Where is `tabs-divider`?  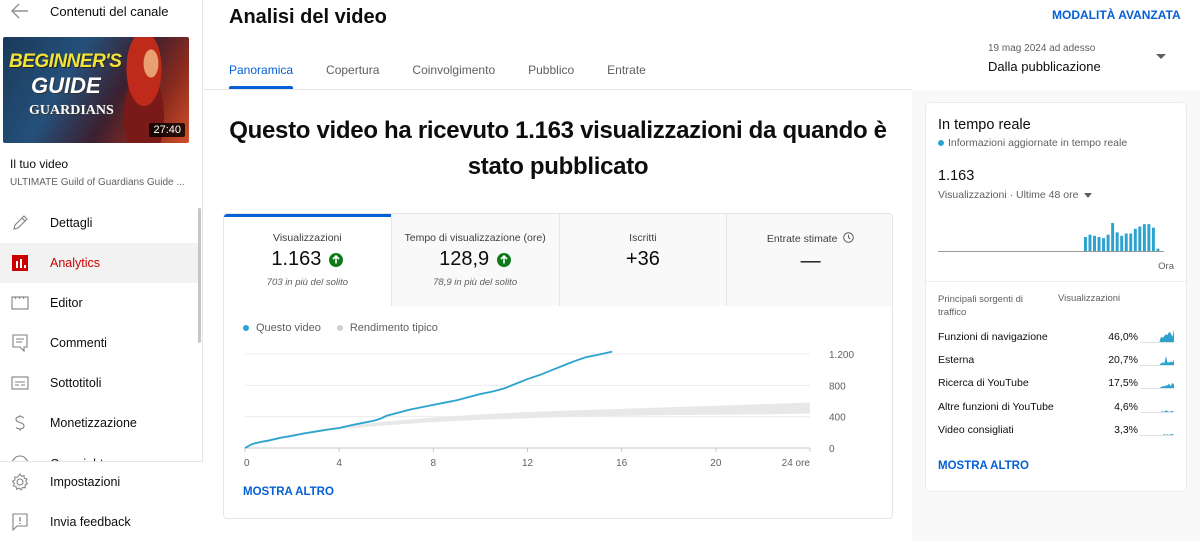 tabs-divider is located at coordinates (558, 89).